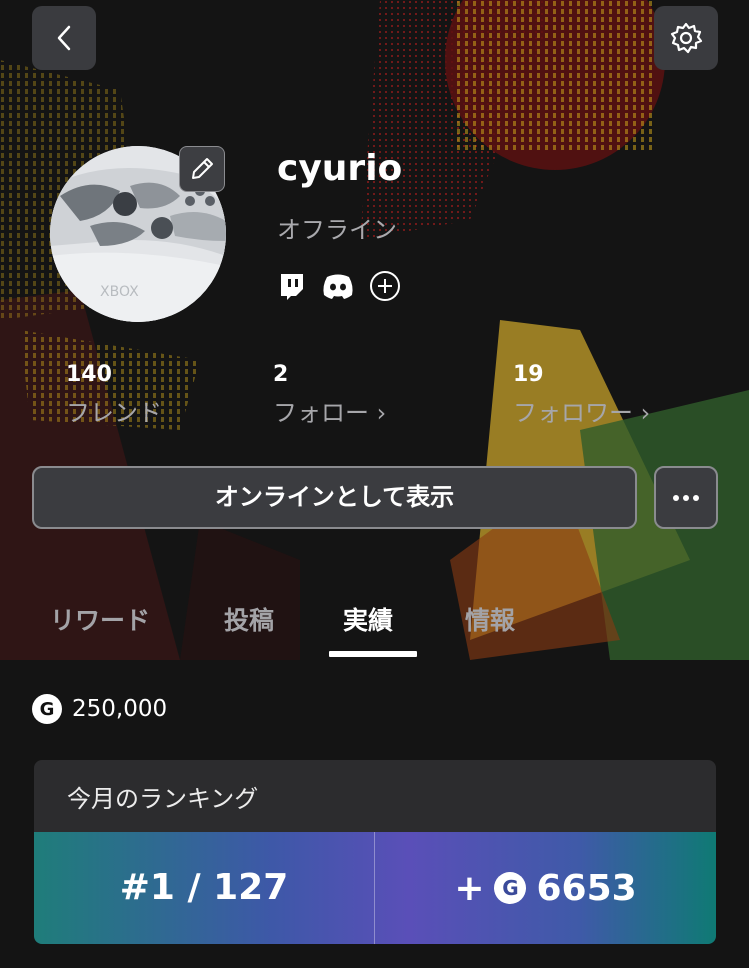  Describe the element at coordinates (373, 654) in the screenshot. I see `active-tab-indicator` at that location.